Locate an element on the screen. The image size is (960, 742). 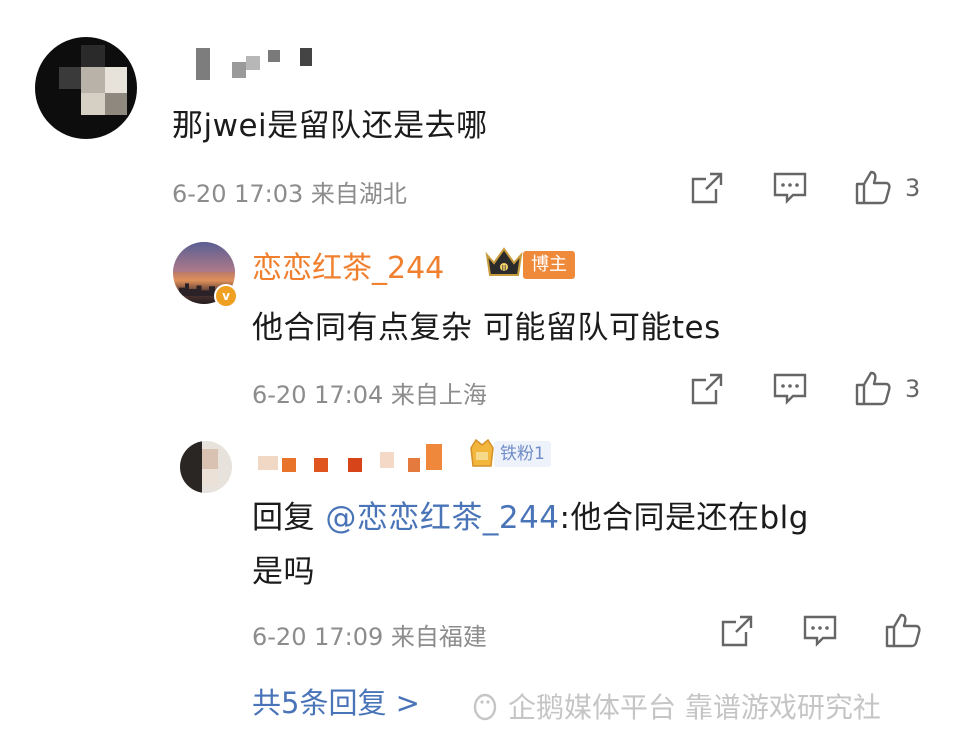
comment-text-3-line1: 回复 @恋恋红茶_244:他合同是还在blg is located at coordinates (530, 514).